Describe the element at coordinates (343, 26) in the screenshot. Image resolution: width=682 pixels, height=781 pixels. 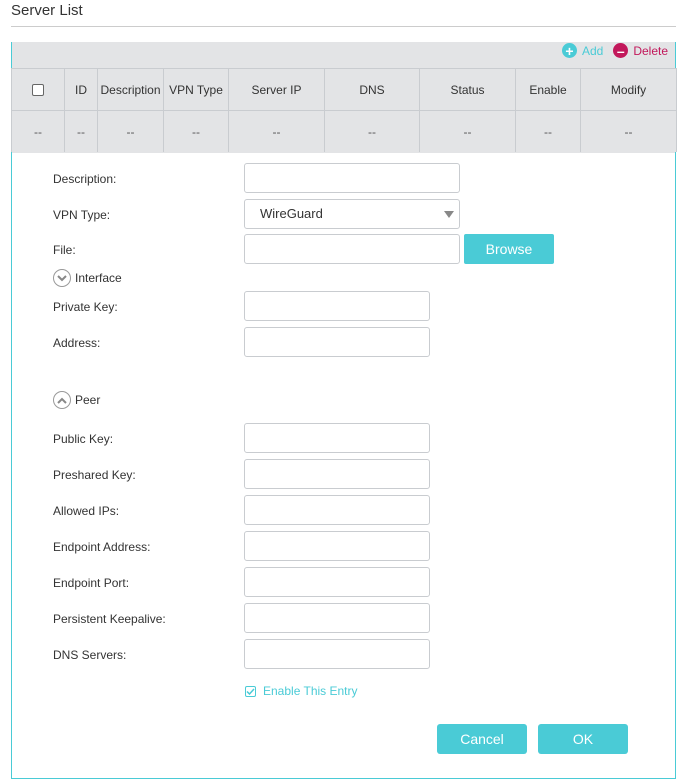
I see `title-divider` at that location.